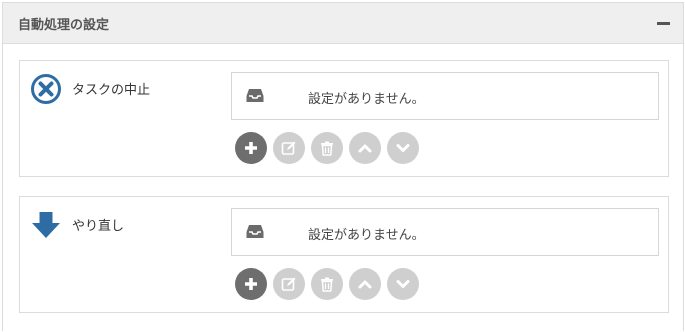 This screenshot has height=332, width=685. I want to click on action-label: タスクの中止, so click(111, 90).